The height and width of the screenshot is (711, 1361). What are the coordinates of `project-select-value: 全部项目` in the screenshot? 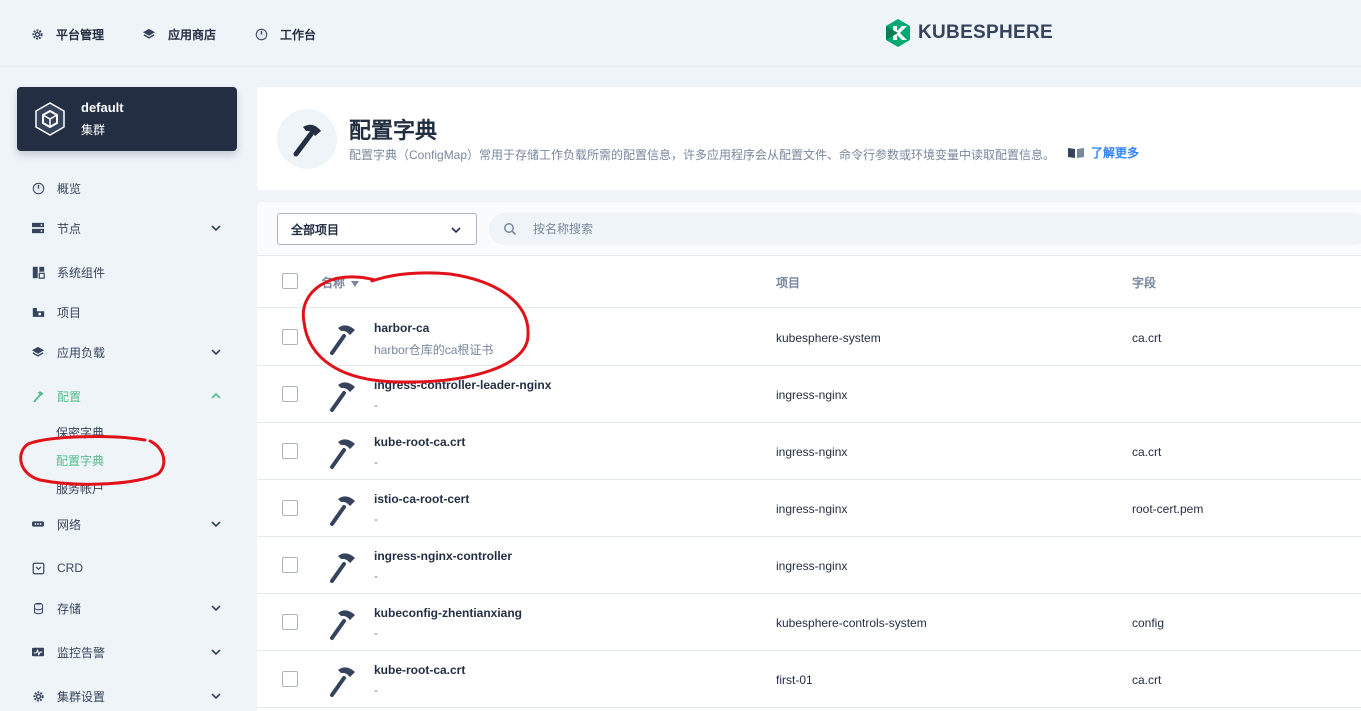 It's located at (315, 229).